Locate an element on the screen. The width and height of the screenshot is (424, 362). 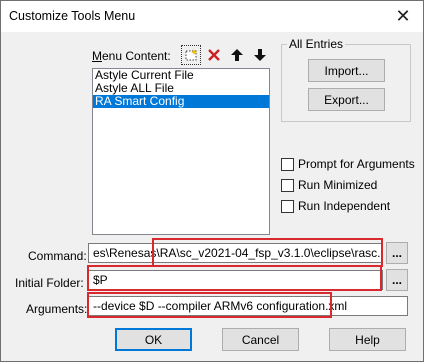
arguments-highlight-box is located at coordinates (209, 305).